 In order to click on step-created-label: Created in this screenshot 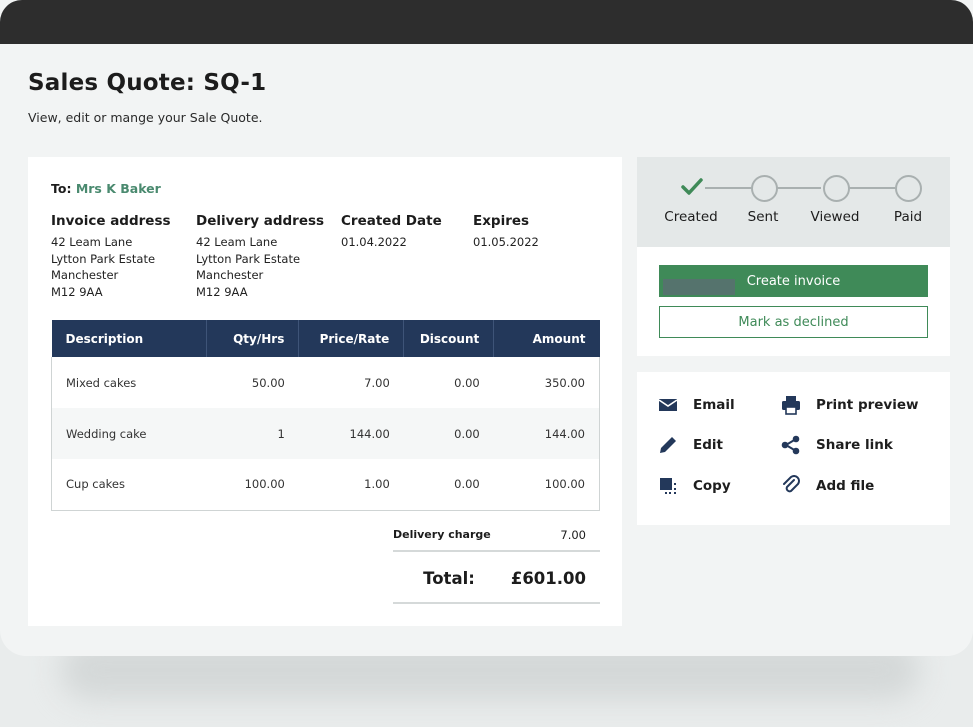, I will do `click(691, 217)`.